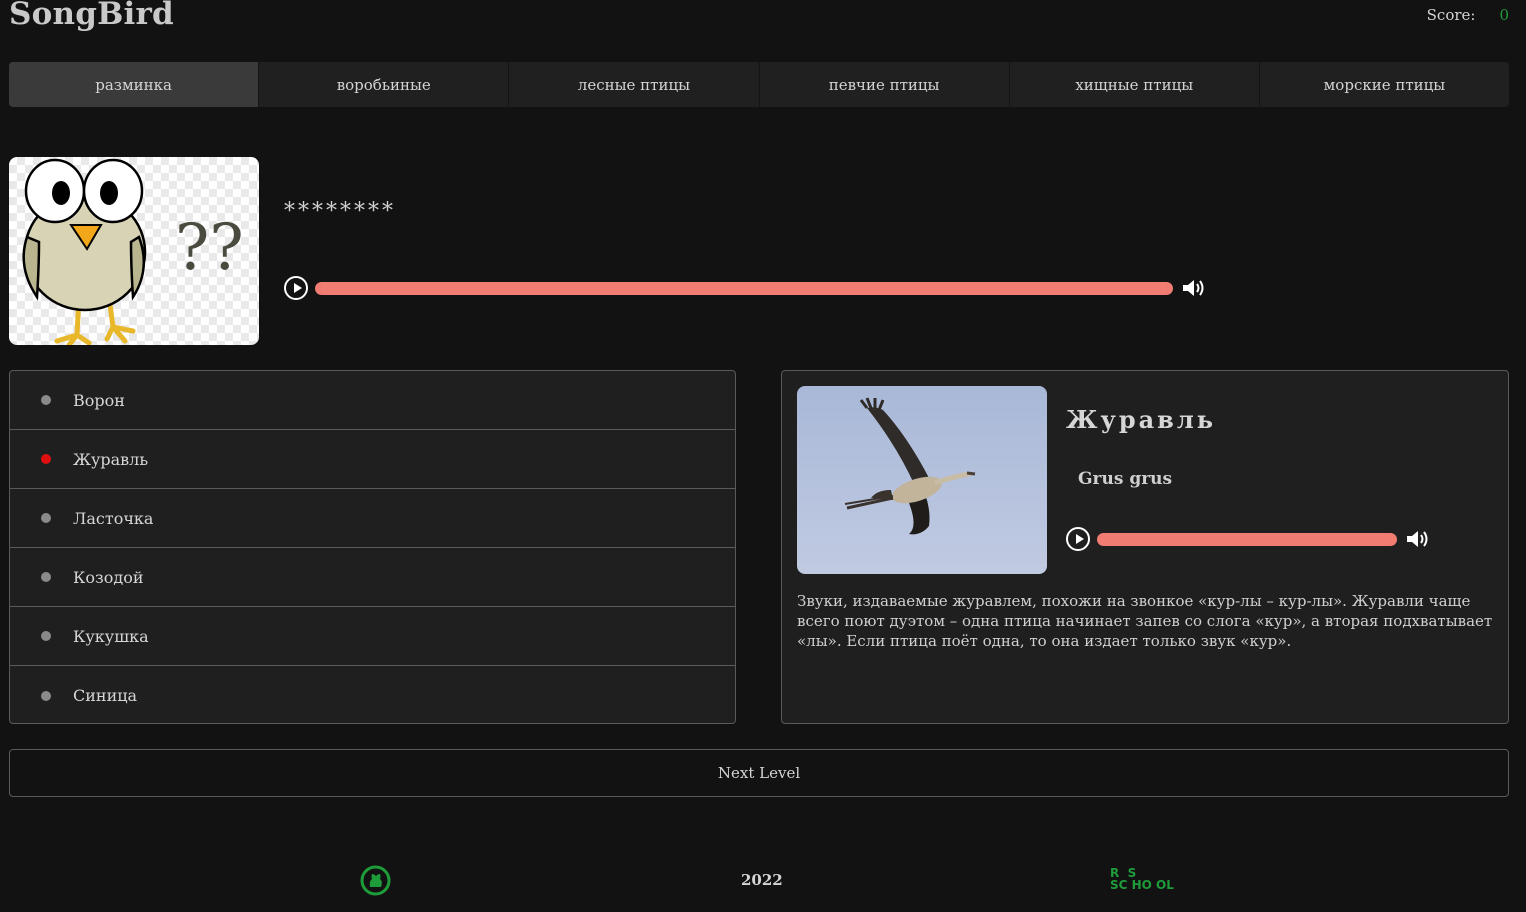 The image size is (1526, 912). I want to click on tab-warmup: разминка, so click(134, 84).